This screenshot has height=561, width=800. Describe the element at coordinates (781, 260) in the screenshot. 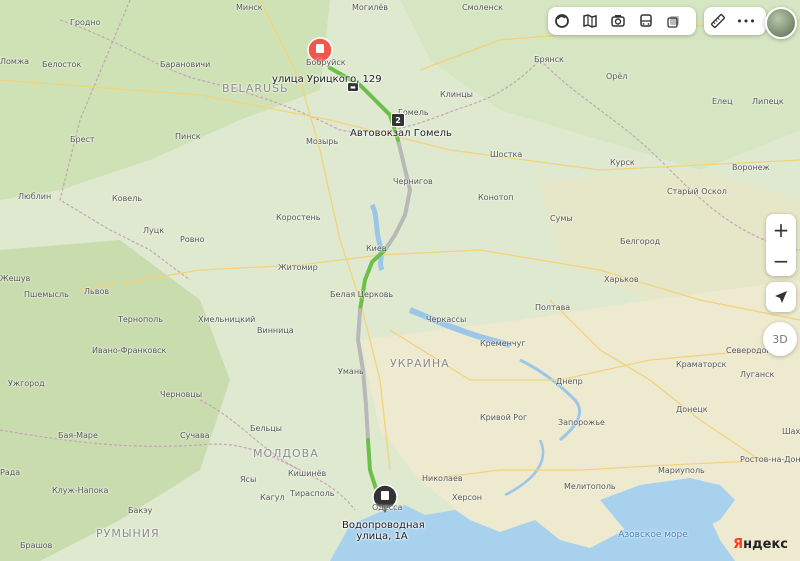

I see `zoom-out-button: −` at that location.